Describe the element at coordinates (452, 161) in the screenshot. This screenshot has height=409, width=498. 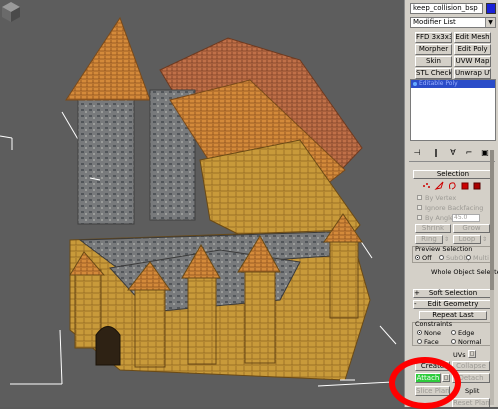
I see `divider` at that location.